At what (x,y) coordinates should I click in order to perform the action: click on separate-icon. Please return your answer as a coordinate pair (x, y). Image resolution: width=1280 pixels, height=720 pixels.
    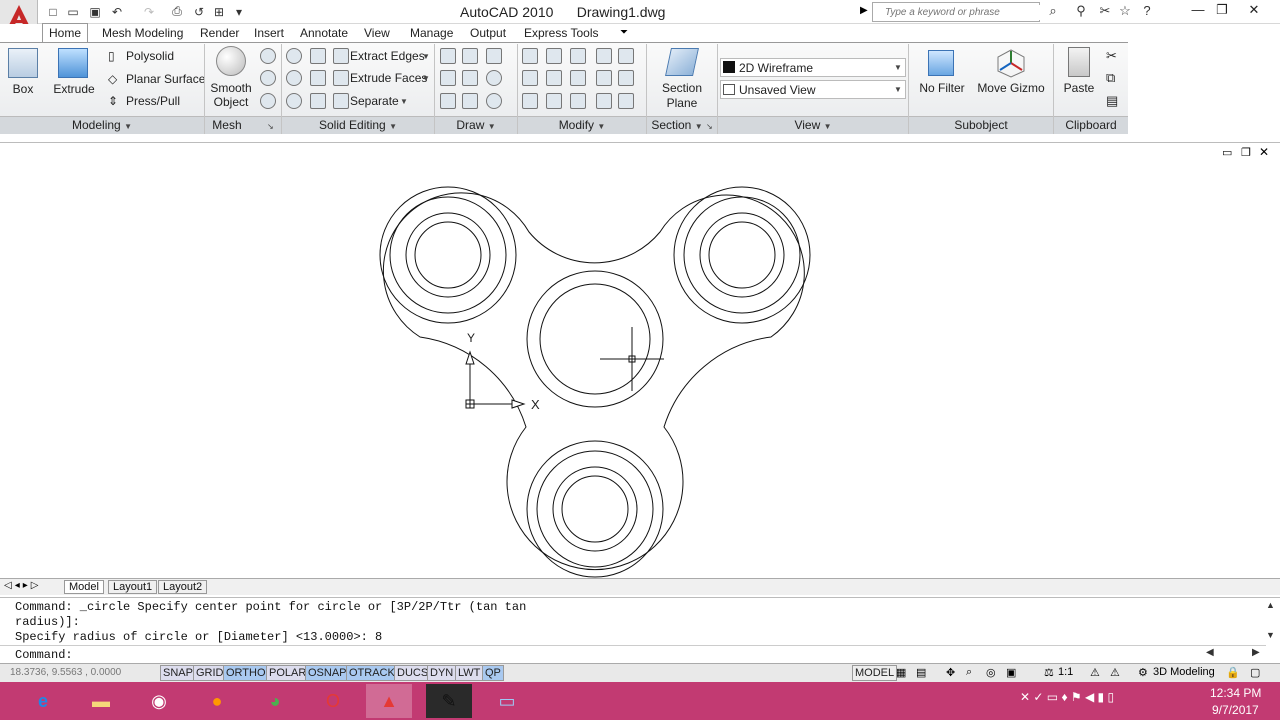
    Looking at the image, I should click on (341, 101).